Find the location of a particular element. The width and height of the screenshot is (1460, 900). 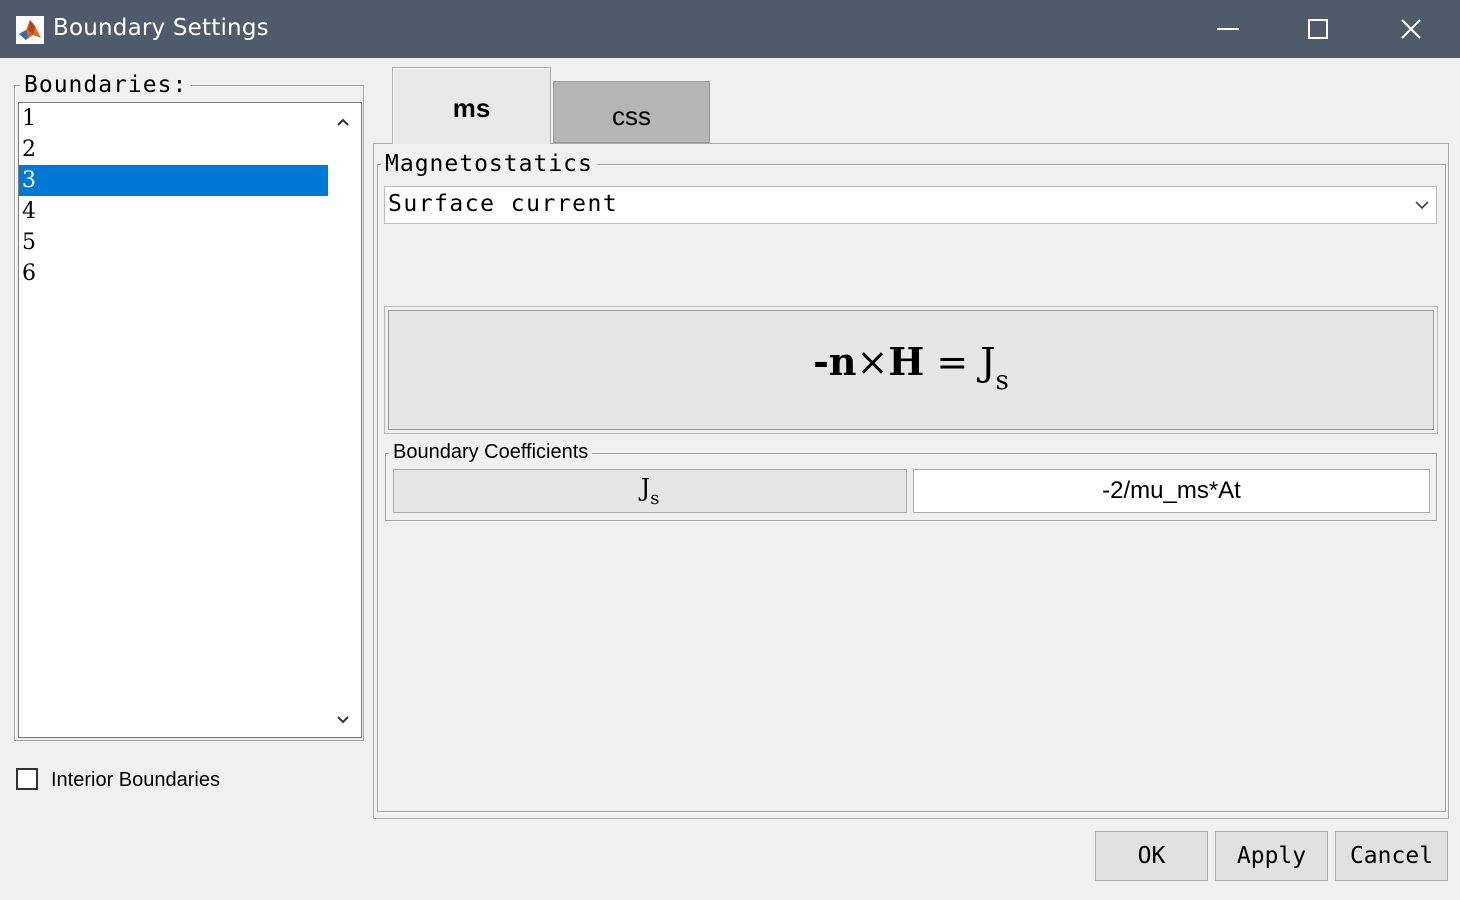

eq-sub: s is located at coordinates (1002, 381).